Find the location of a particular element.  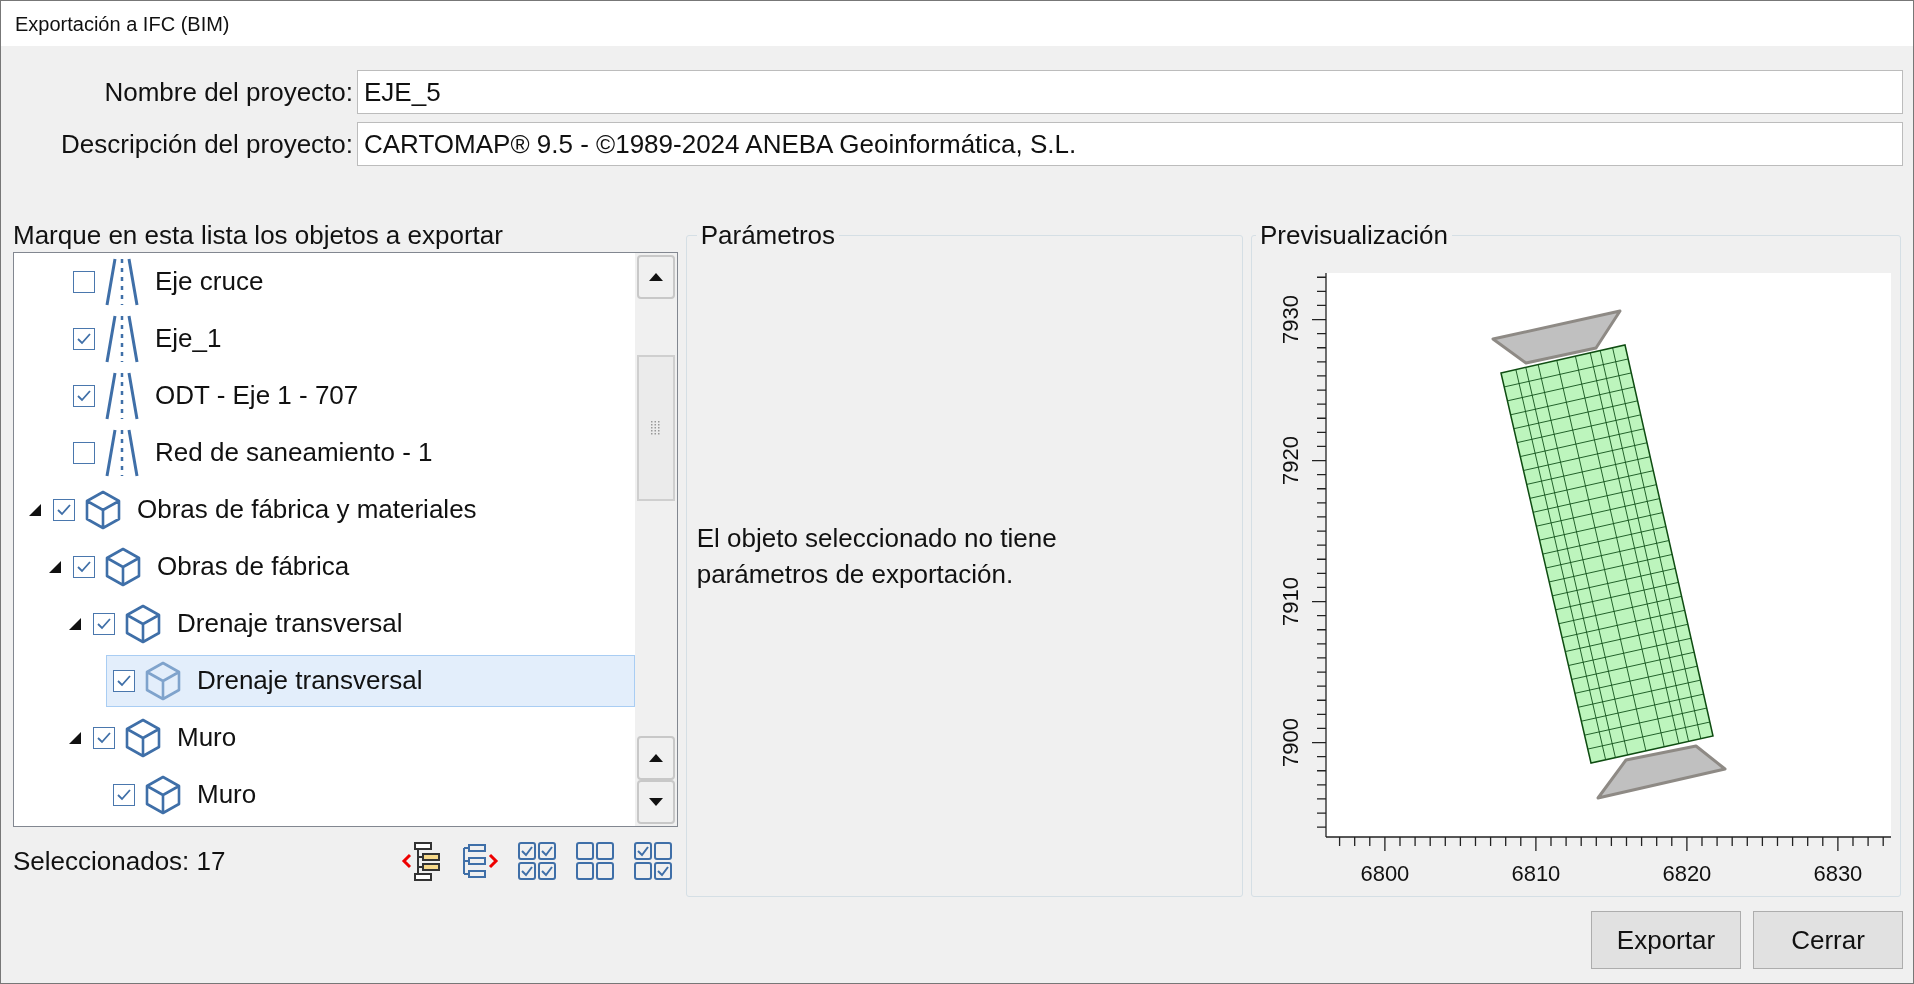

y-axis-label: 7930 is located at coordinates (1290, 319).